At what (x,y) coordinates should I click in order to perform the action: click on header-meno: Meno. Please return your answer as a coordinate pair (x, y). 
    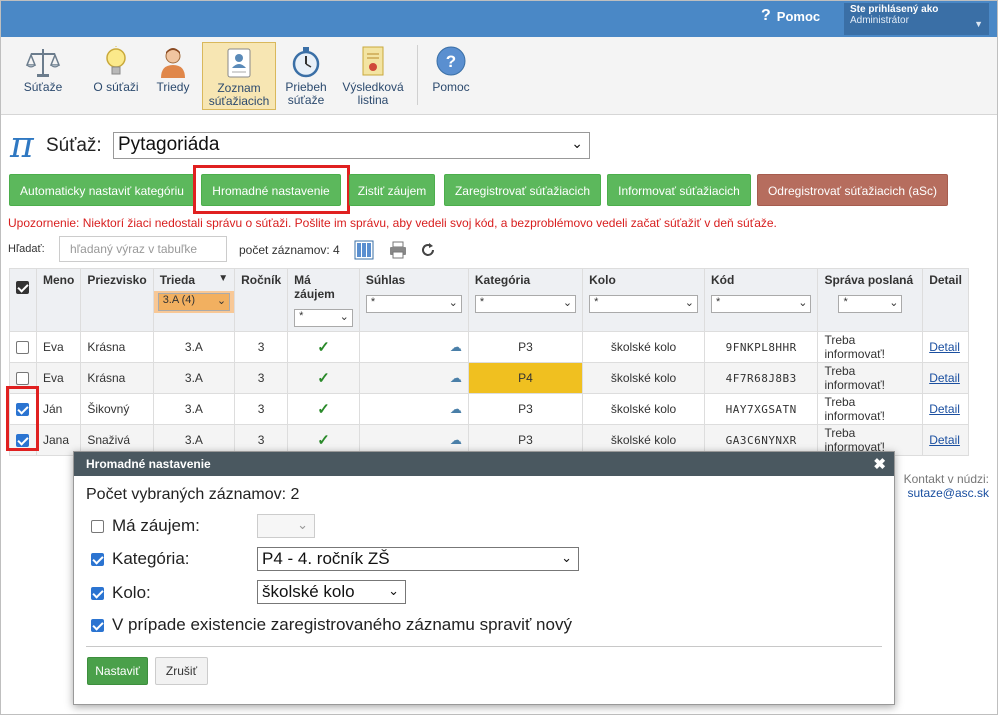
    Looking at the image, I should click on (58, 300).